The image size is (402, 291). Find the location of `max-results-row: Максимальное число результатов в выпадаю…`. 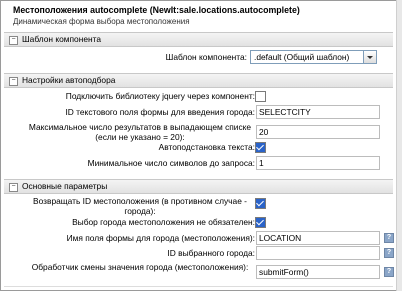

max-results-row: Максимальное число результатов в выпадаю… is located at coordinates (198, 132).